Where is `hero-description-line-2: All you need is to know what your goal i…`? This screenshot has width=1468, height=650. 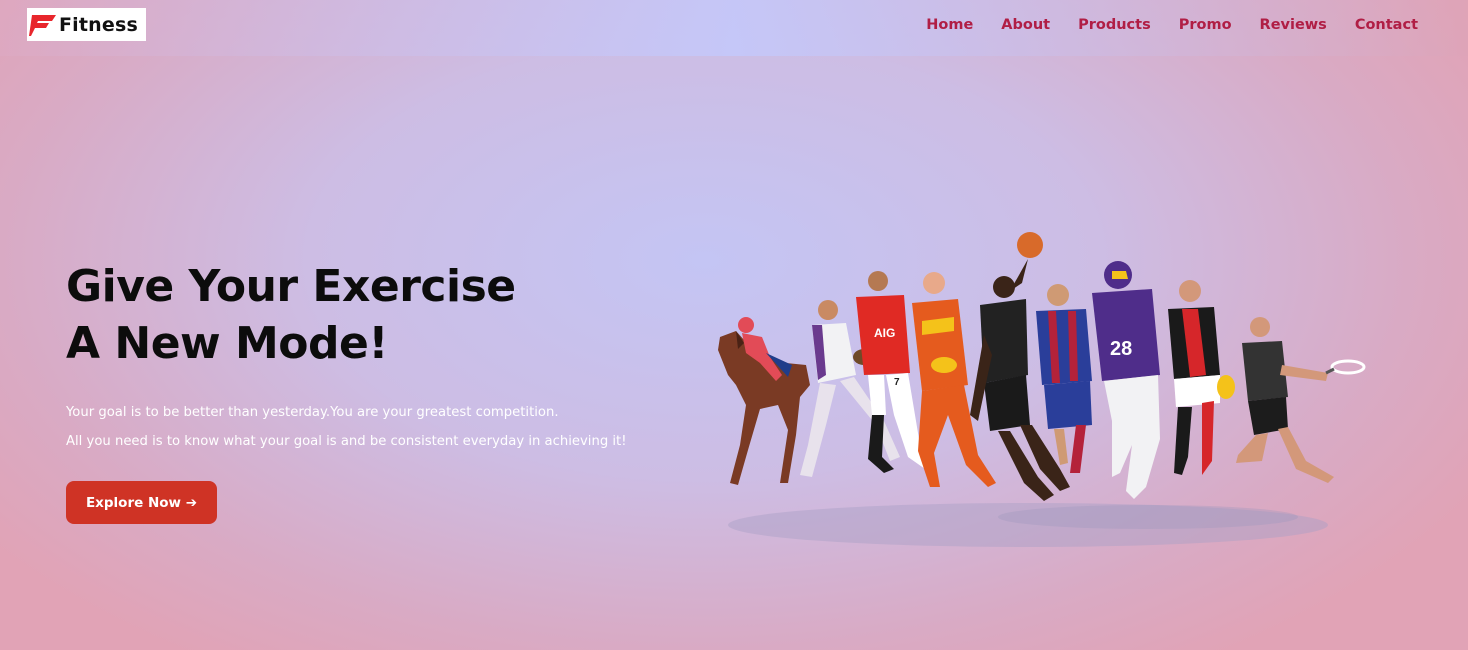
hero-description-line-2: All you need is to know what your goal i… is located at coordinates (346, 441).